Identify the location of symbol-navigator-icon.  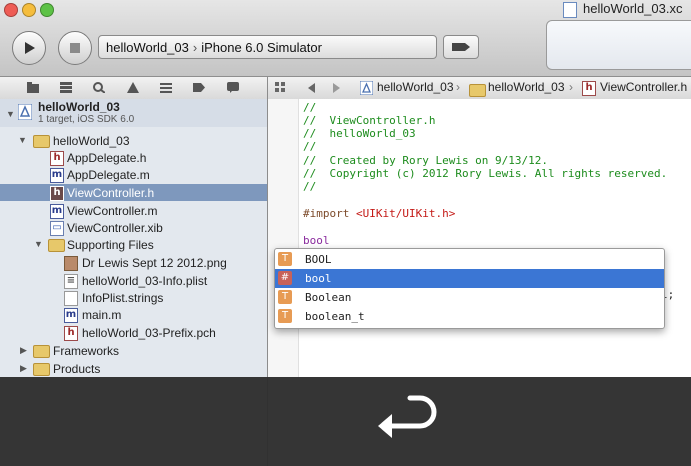
(66, 87).